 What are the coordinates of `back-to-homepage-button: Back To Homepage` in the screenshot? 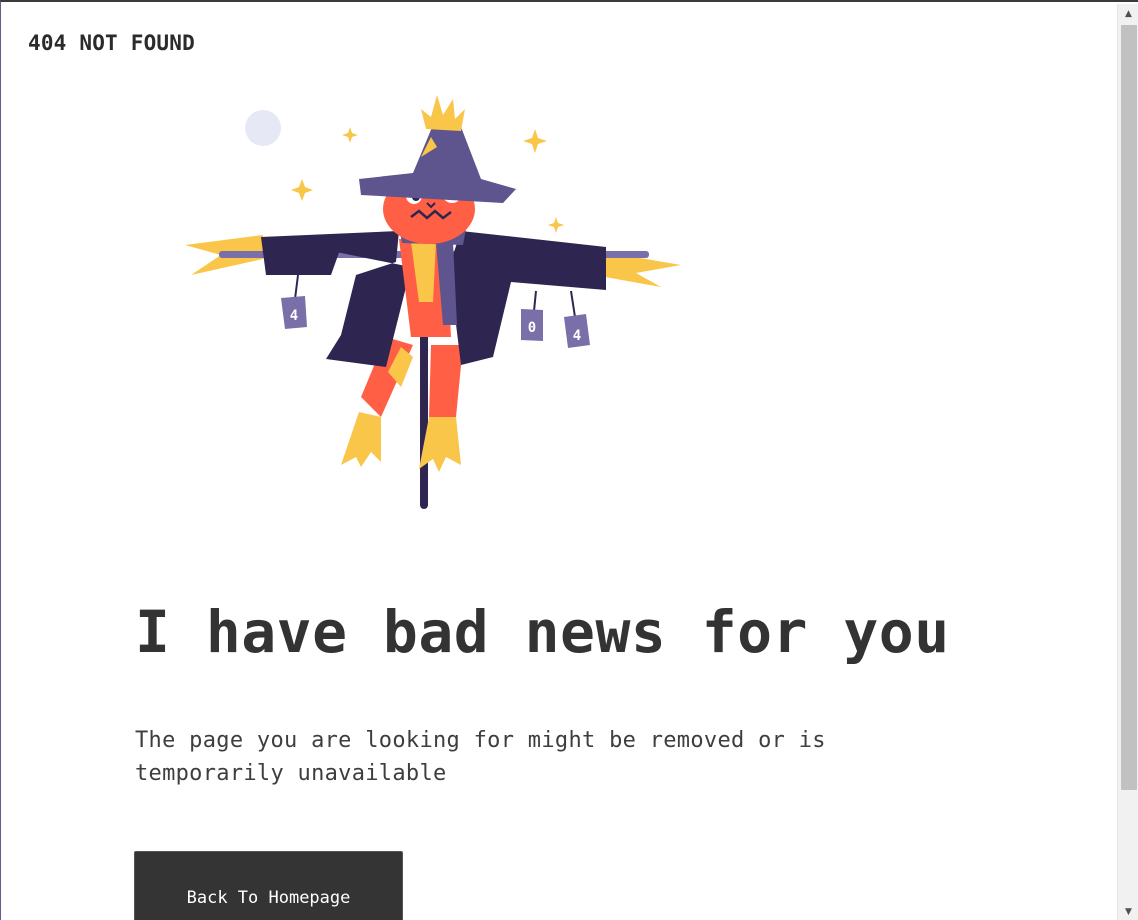 It's located at (268, 885).